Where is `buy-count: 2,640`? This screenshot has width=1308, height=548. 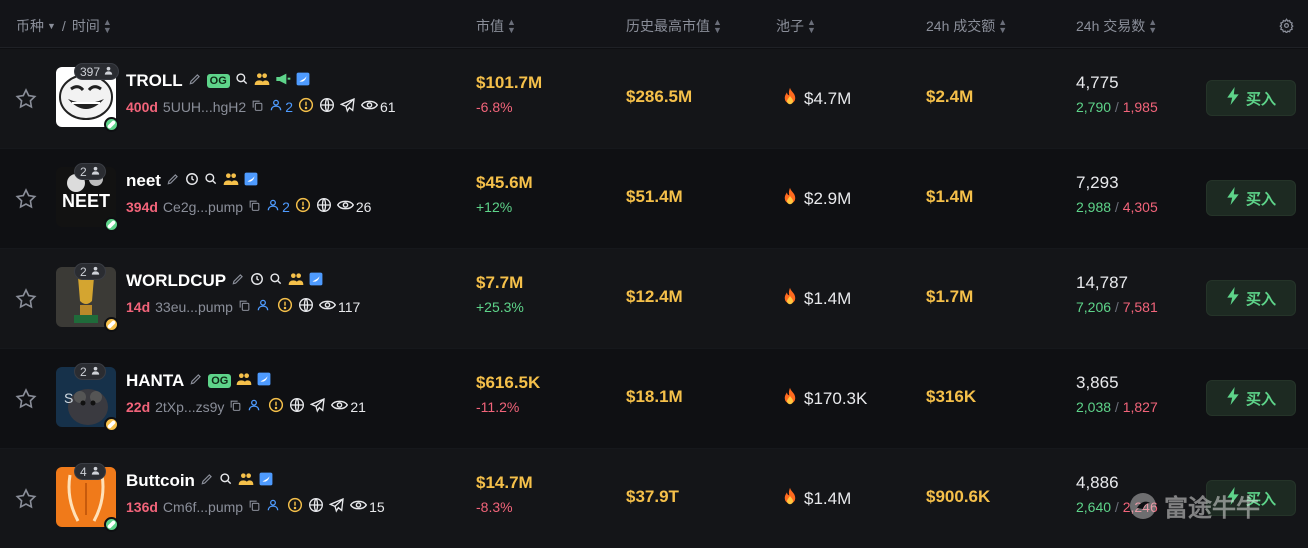 buy-count: 2,640 is located at coordinates (1094, 507).